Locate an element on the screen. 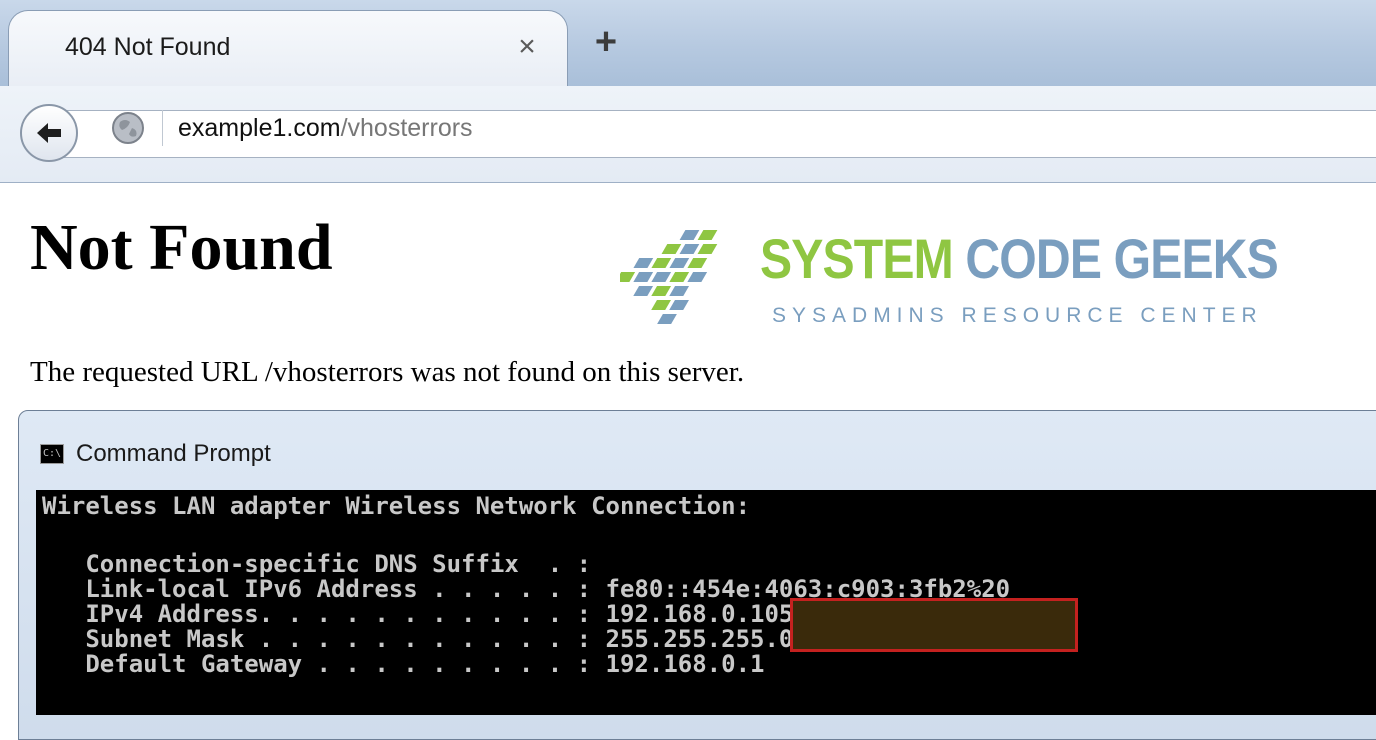 The width and height of the screenshot is (1376, 740). tab-strip: 404 Not Found × + is located at coordinates (688, 43).